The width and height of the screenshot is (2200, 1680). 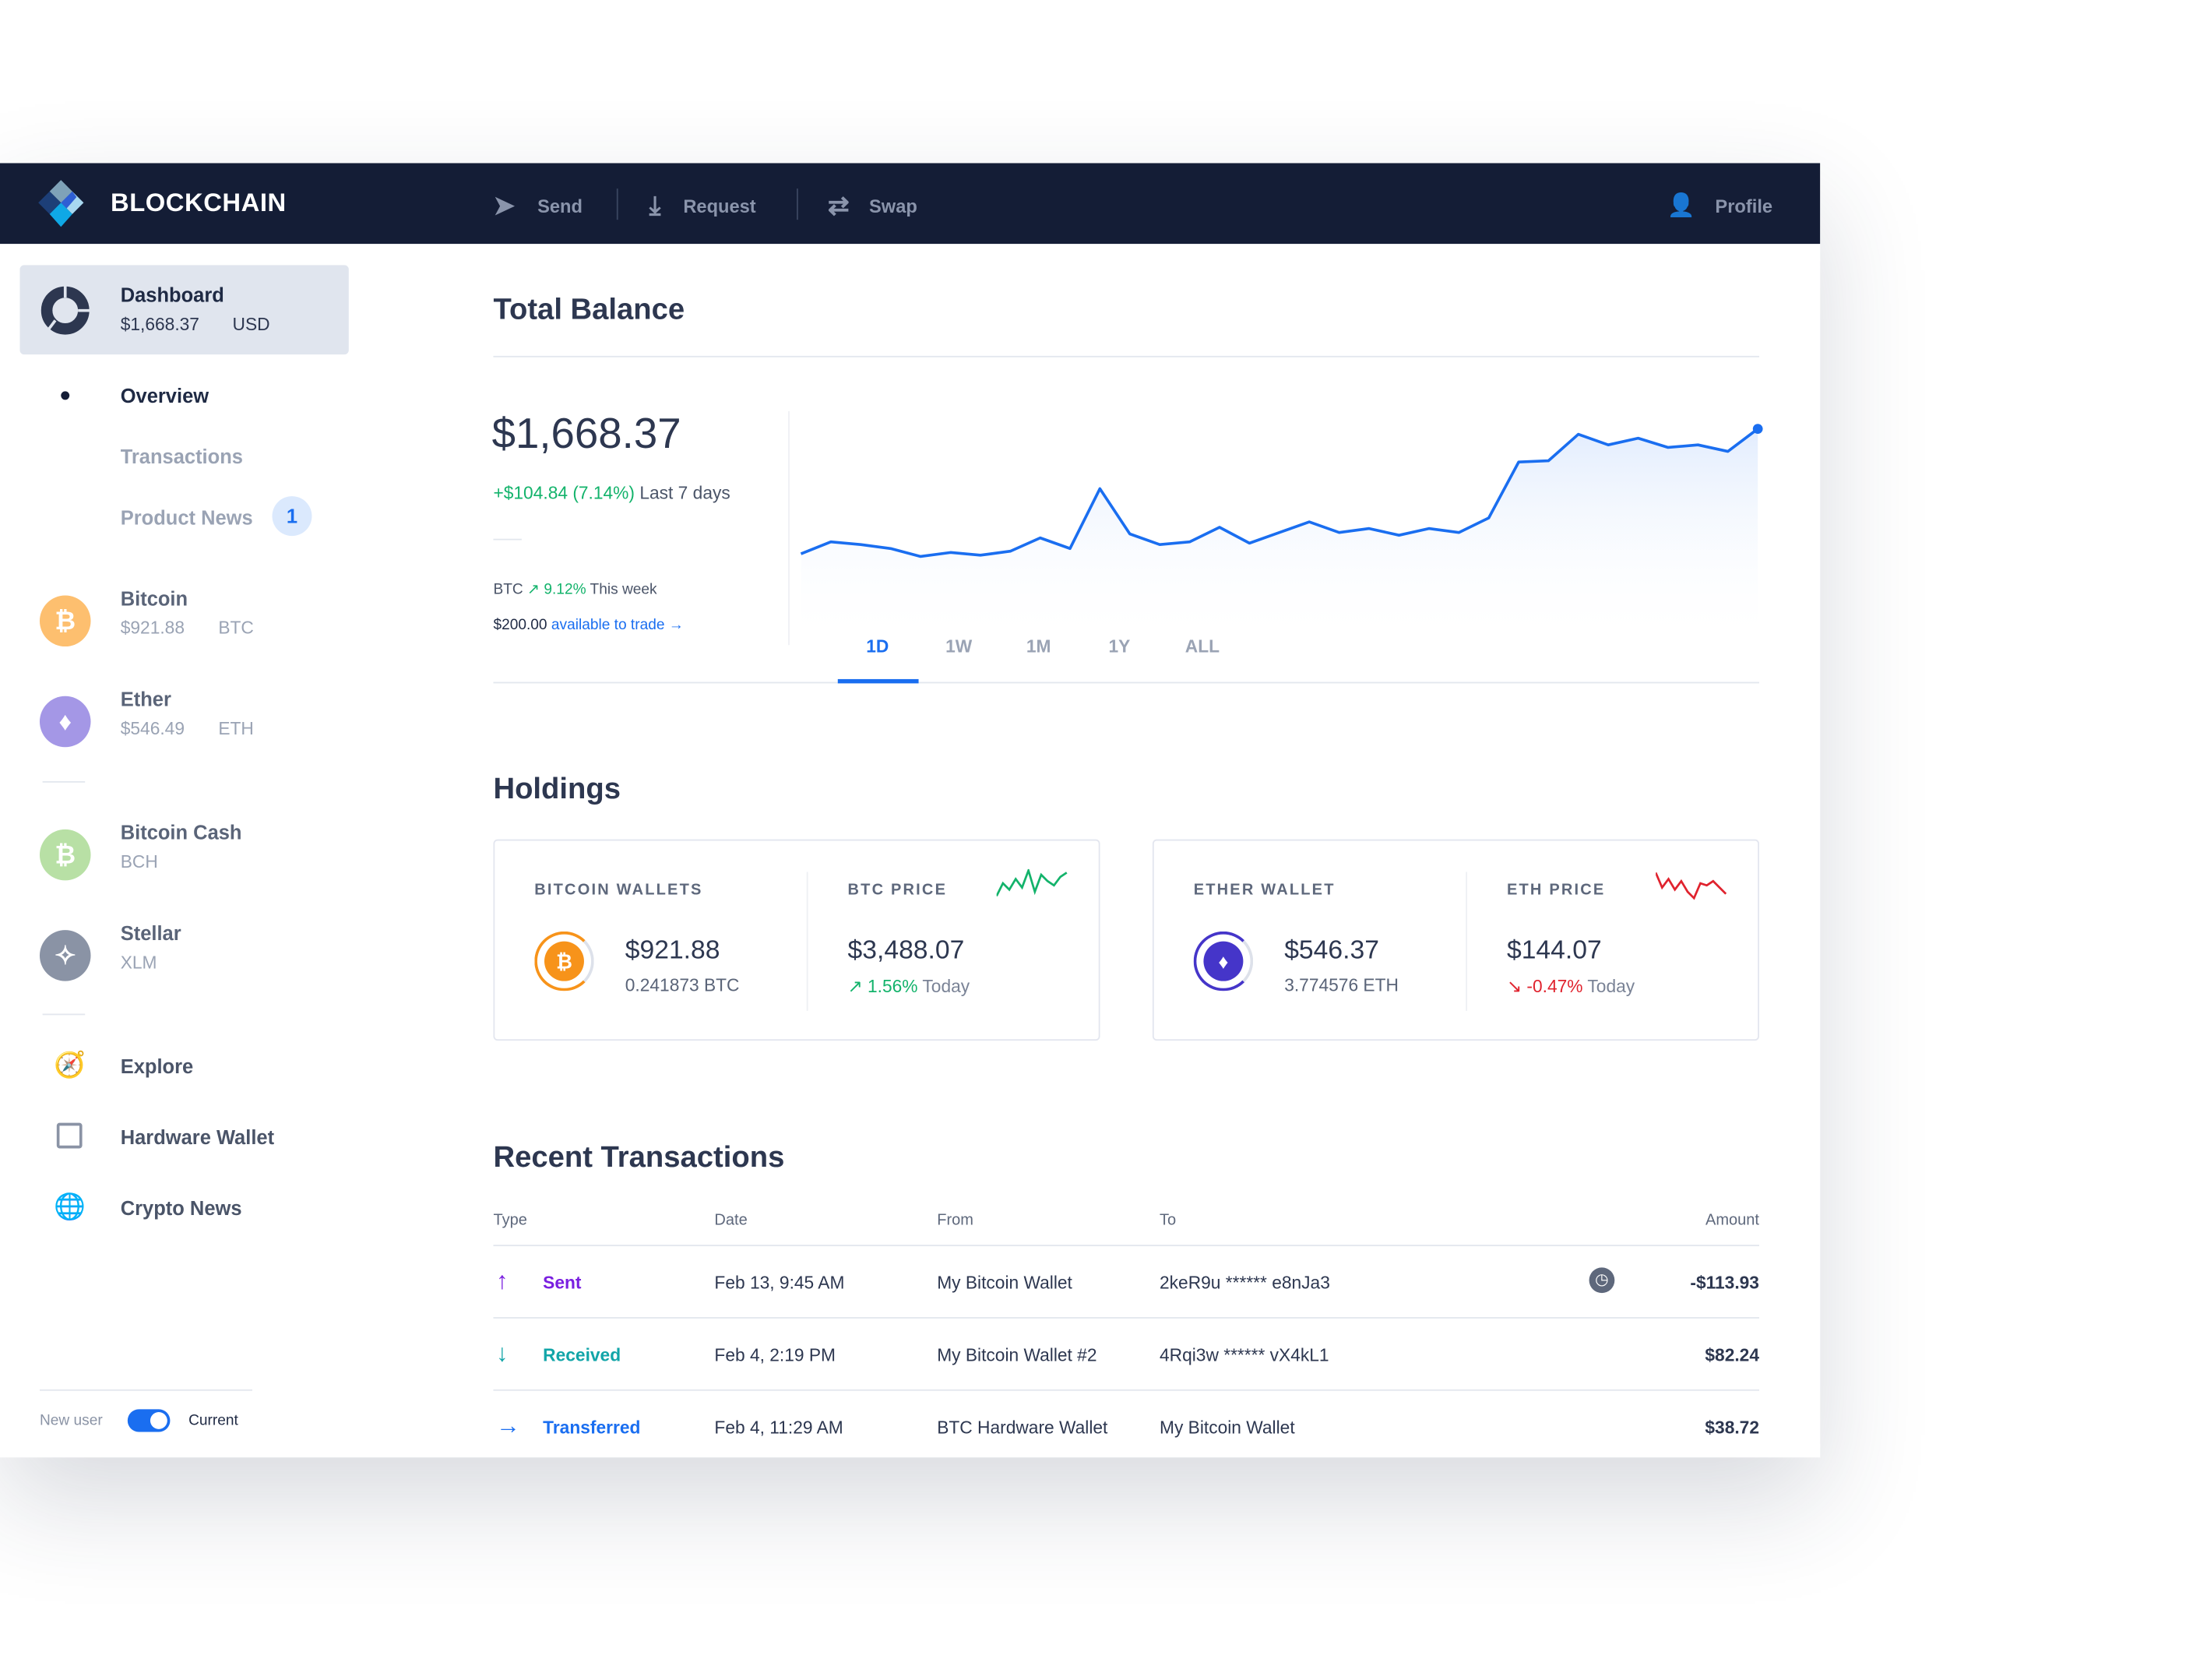 I want to click on sidebar-item-overview: Overview, so click(x=165, y=395).